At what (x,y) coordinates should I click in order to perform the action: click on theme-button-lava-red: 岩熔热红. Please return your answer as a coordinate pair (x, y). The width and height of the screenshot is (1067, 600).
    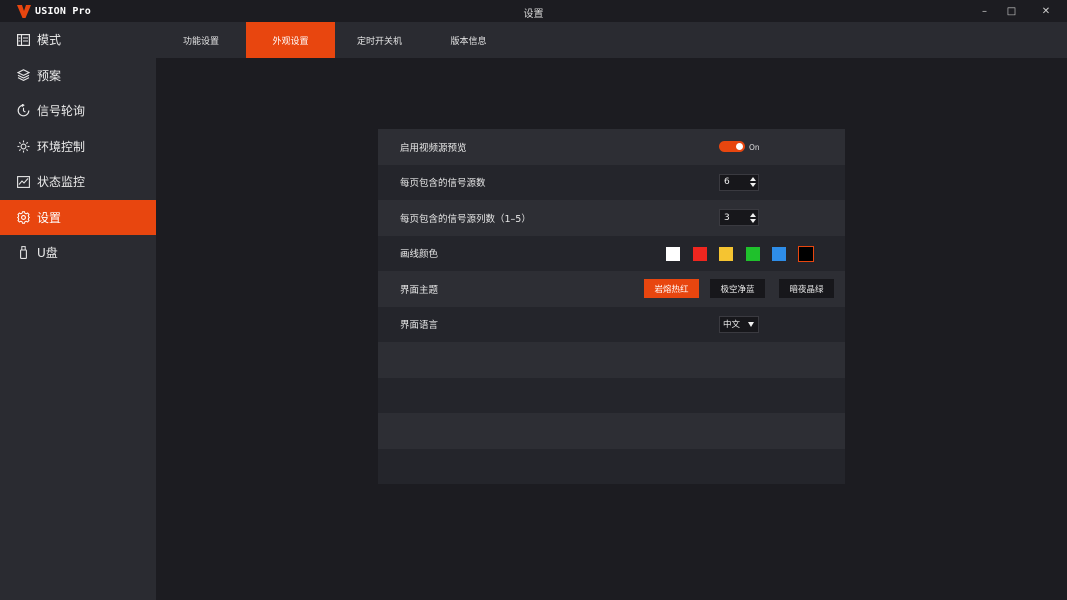
    Looking at the image, I should click on (671, 288).